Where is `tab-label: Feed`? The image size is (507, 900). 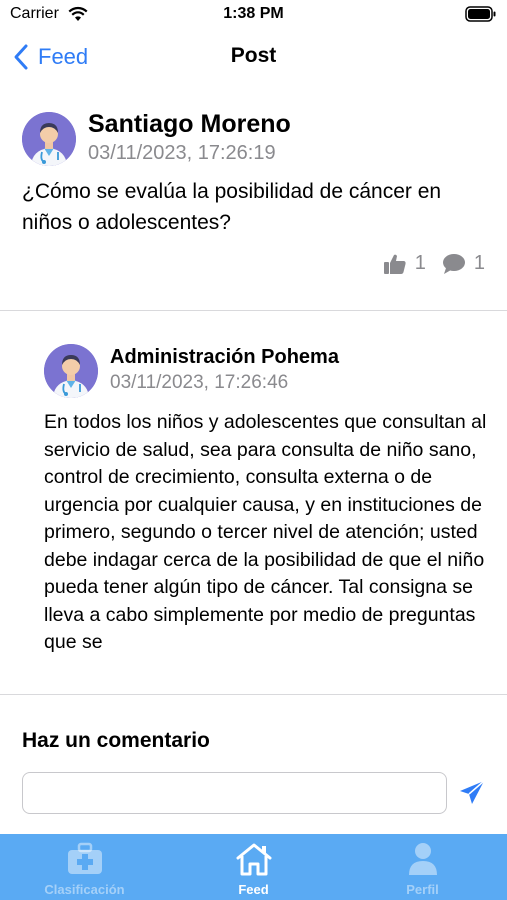
tab-label: Feed is located at coordinates (253, 889).